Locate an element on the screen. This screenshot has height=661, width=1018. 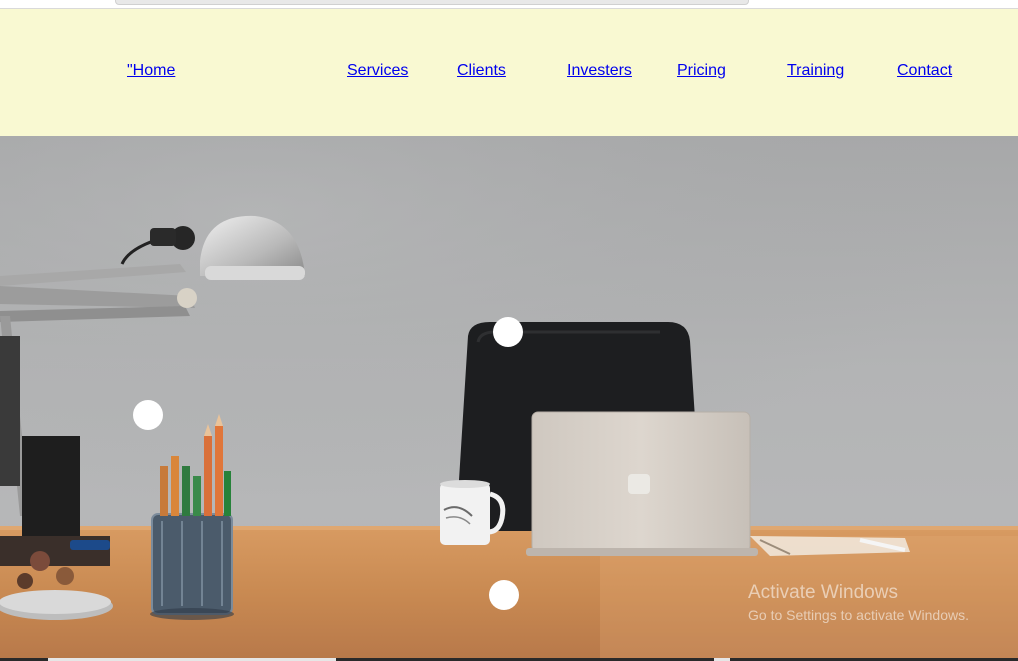
top-strip is located at coordinates (509, 4).